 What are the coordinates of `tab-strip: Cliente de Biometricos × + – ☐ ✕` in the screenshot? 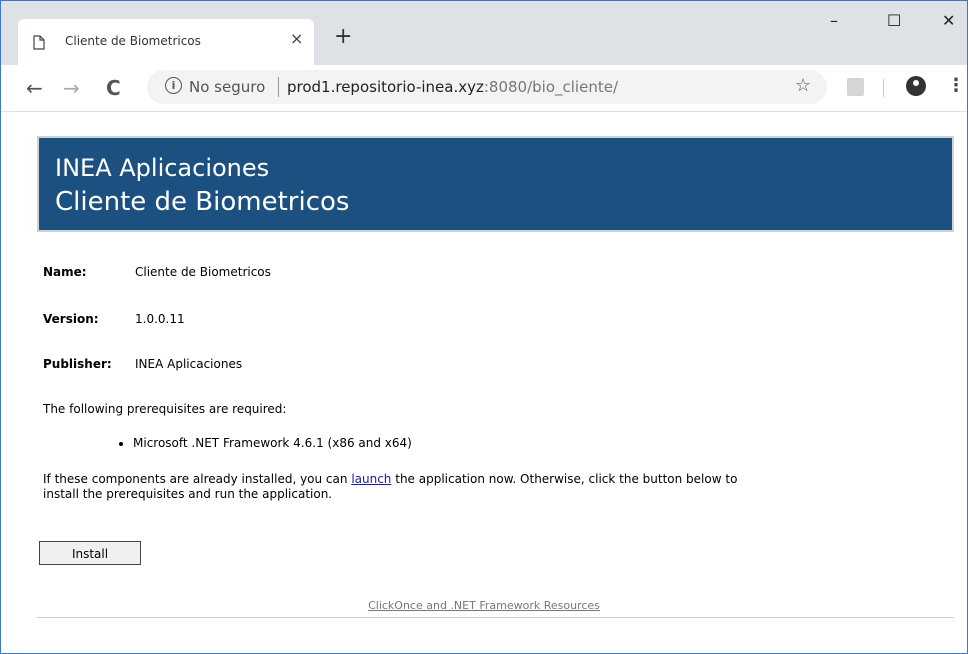 It's located at (484, 33).